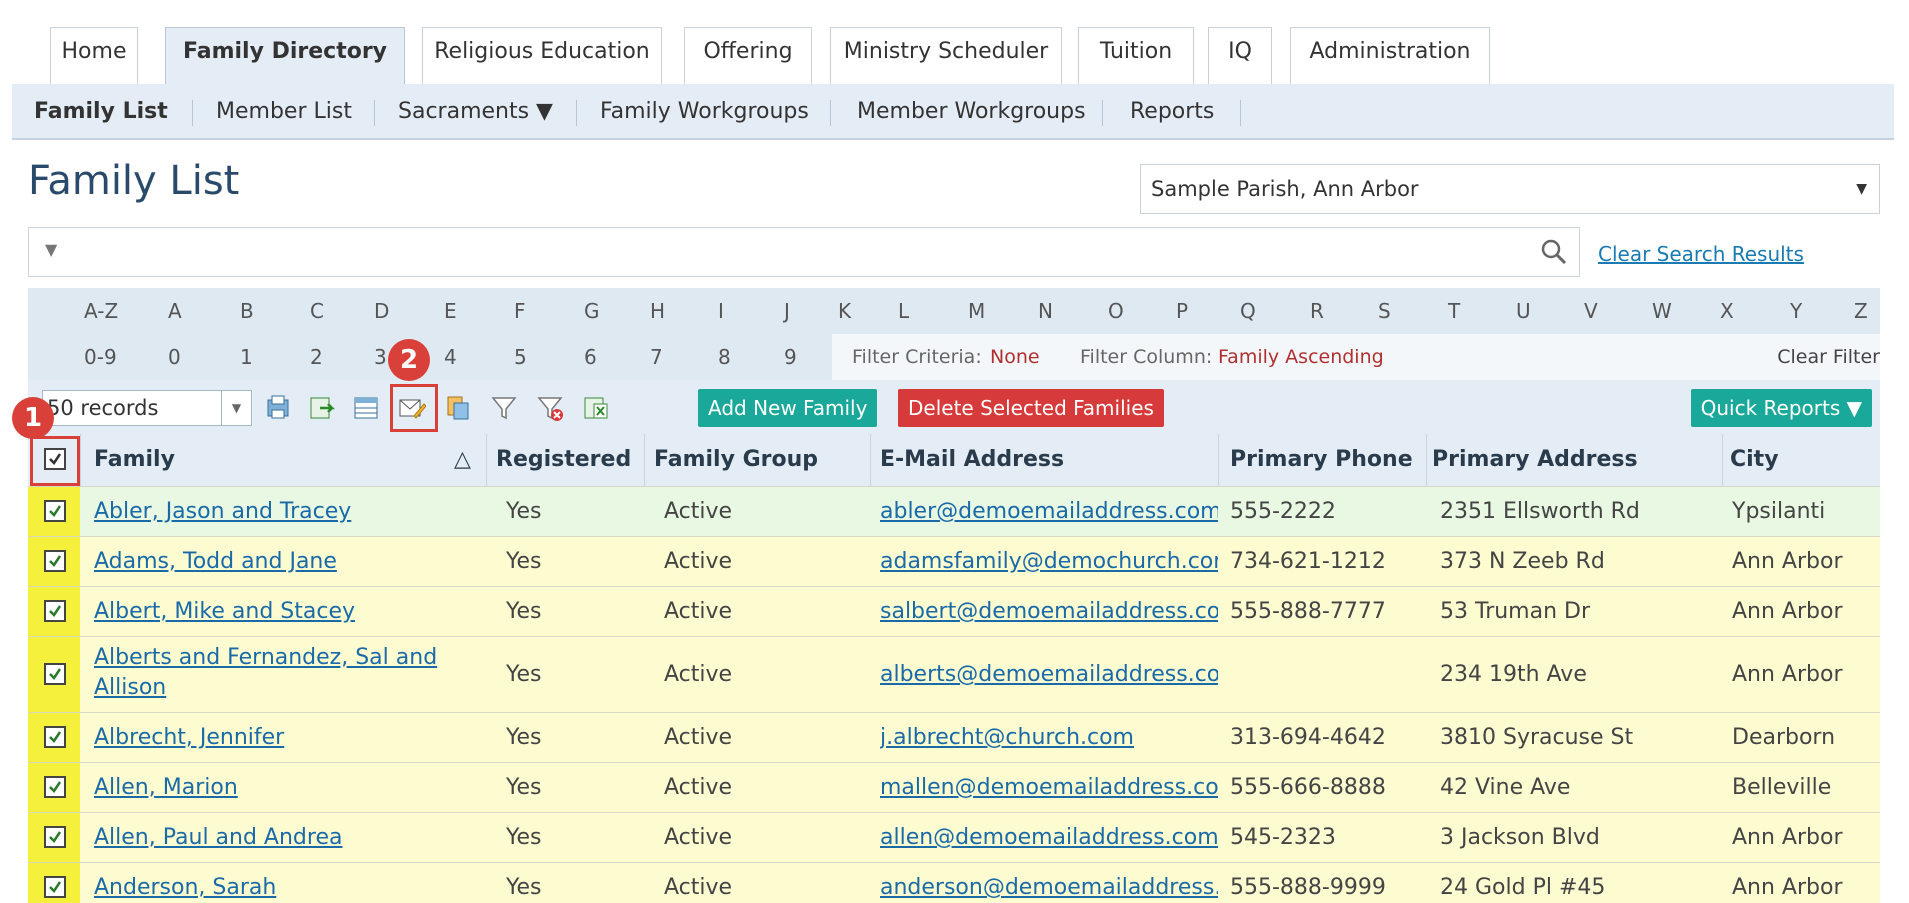 This screenshot has height=903, width=1909. I want to click on letter-filter-m: M, so click(976, 311).